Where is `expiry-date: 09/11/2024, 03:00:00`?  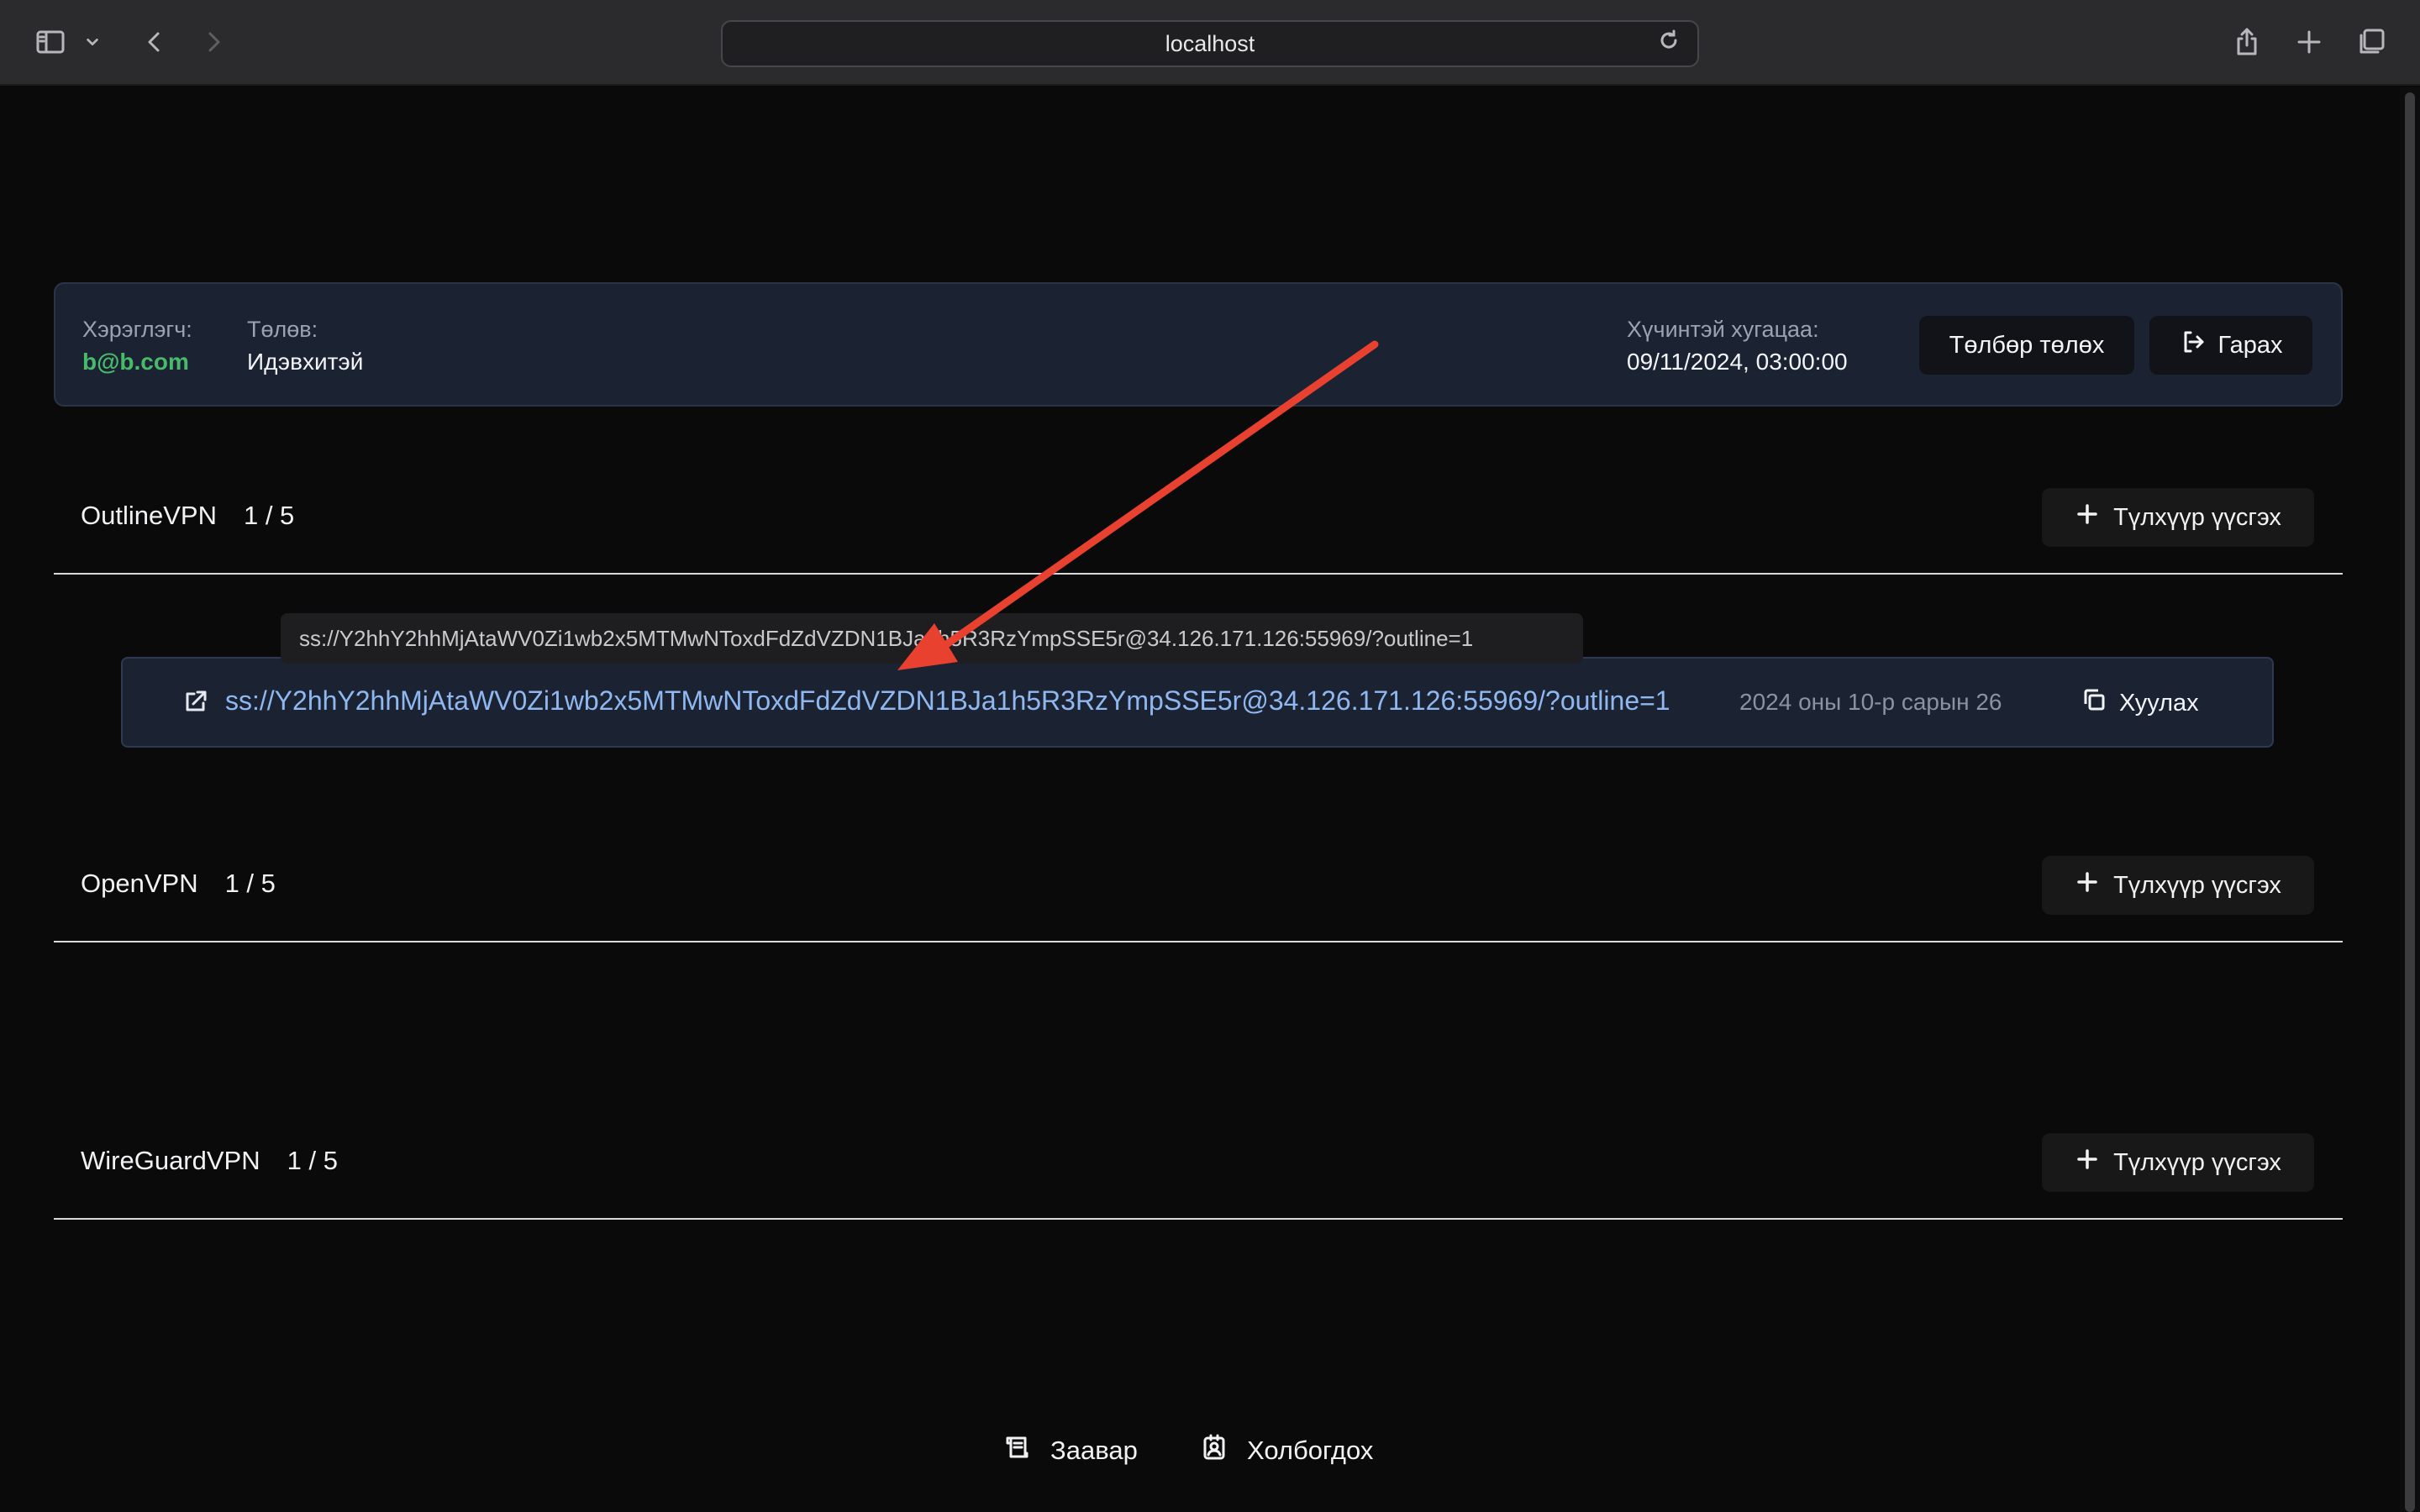
expiry-date: 09/11/2024, 03:00:00 is located at coordinates (1738, 362).